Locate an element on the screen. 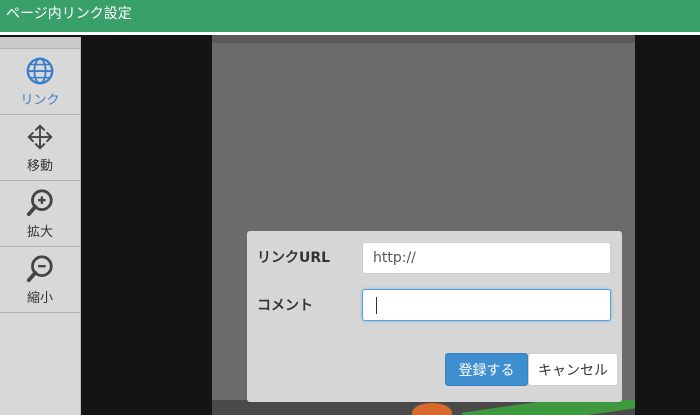 The width and height of the screenshot is (700, 415). comment-label: コメント is located at coordinates (285, 306).